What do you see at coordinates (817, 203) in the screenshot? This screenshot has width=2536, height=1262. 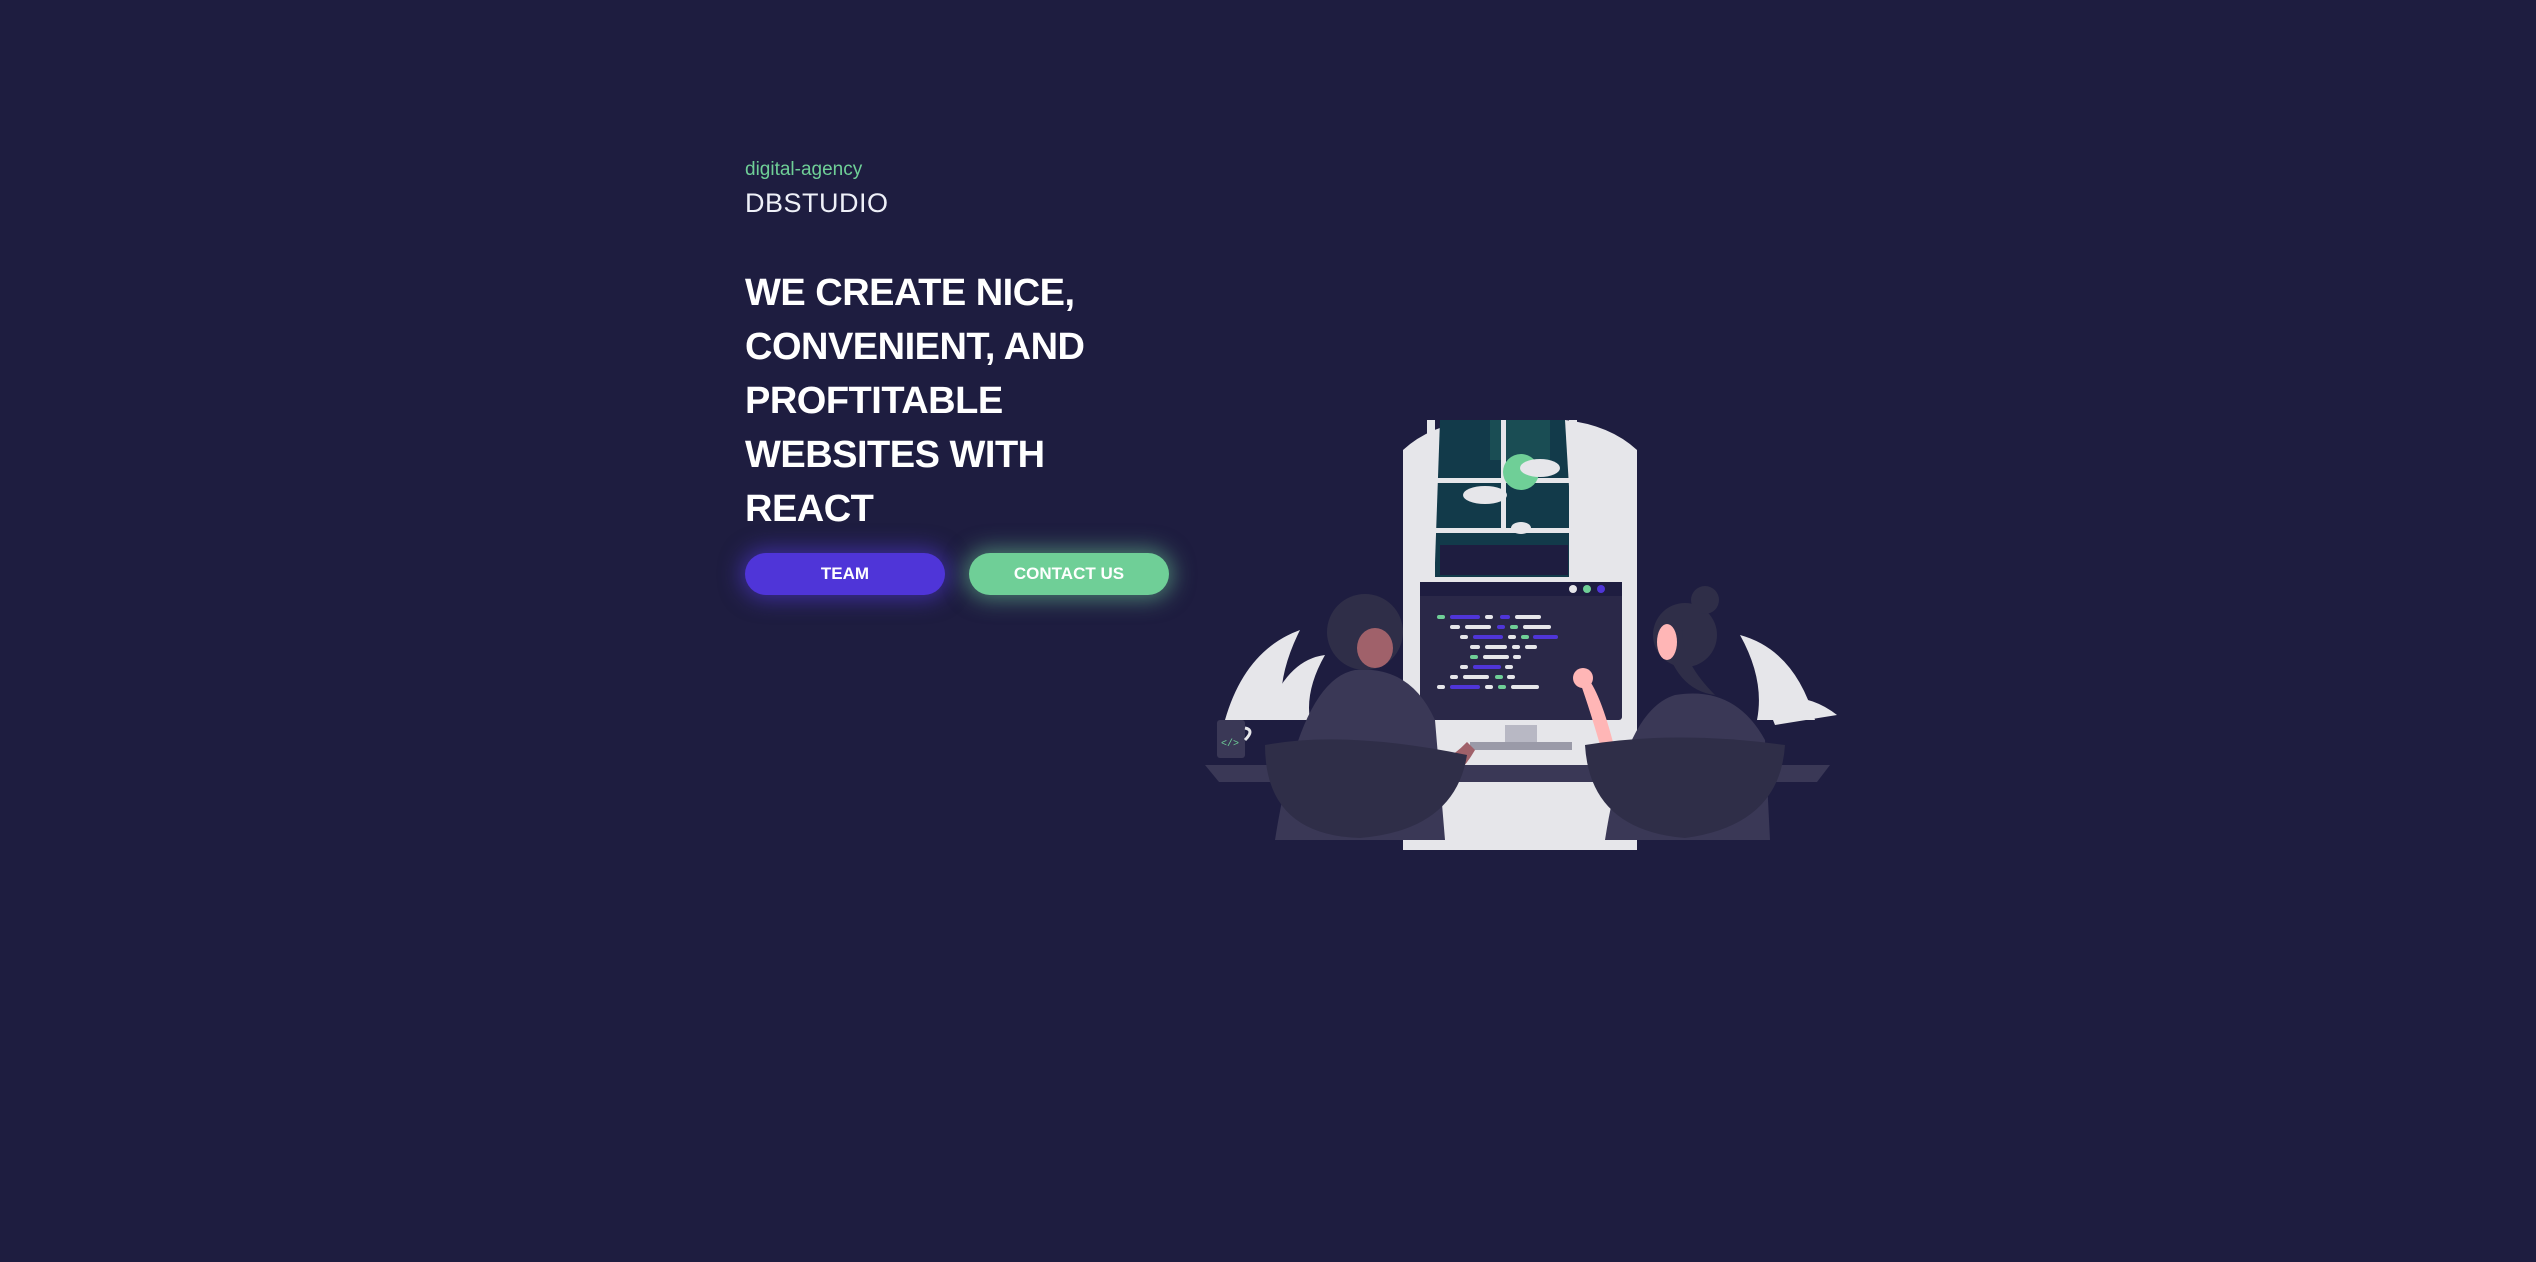 I see `brand-name: DBSTUDIO` at bounding box center [817, 203].